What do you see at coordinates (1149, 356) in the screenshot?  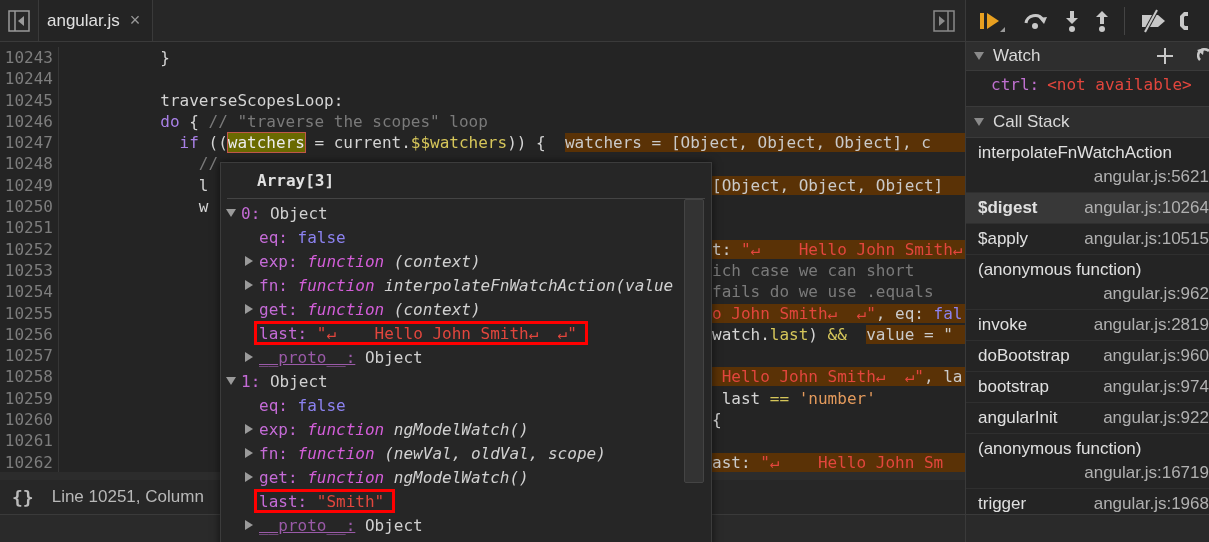 I see `source-location: angular.js:960` at bounding box center [1149, 356].